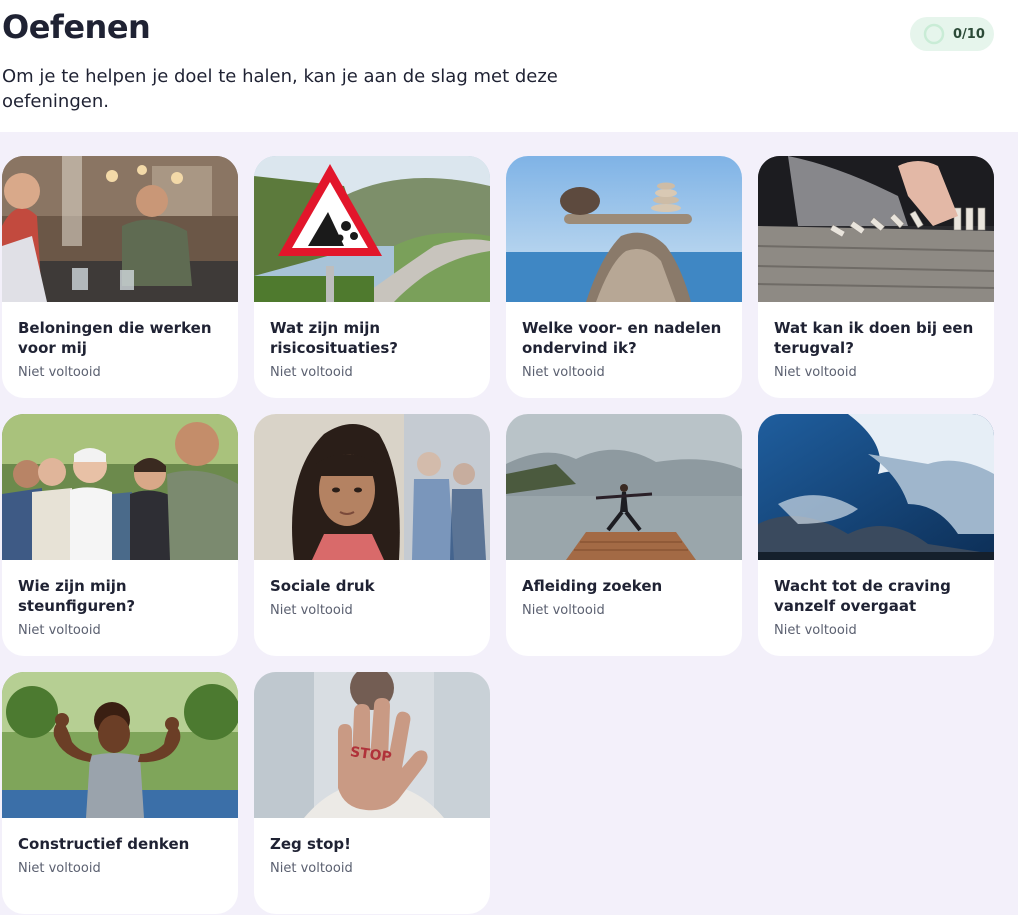 The image size is (1018, 915). What do you see at coordinates (624, 229) in the screenshot?
I see `exercise-image-balancing-stones` at bounding box center [624, 229].